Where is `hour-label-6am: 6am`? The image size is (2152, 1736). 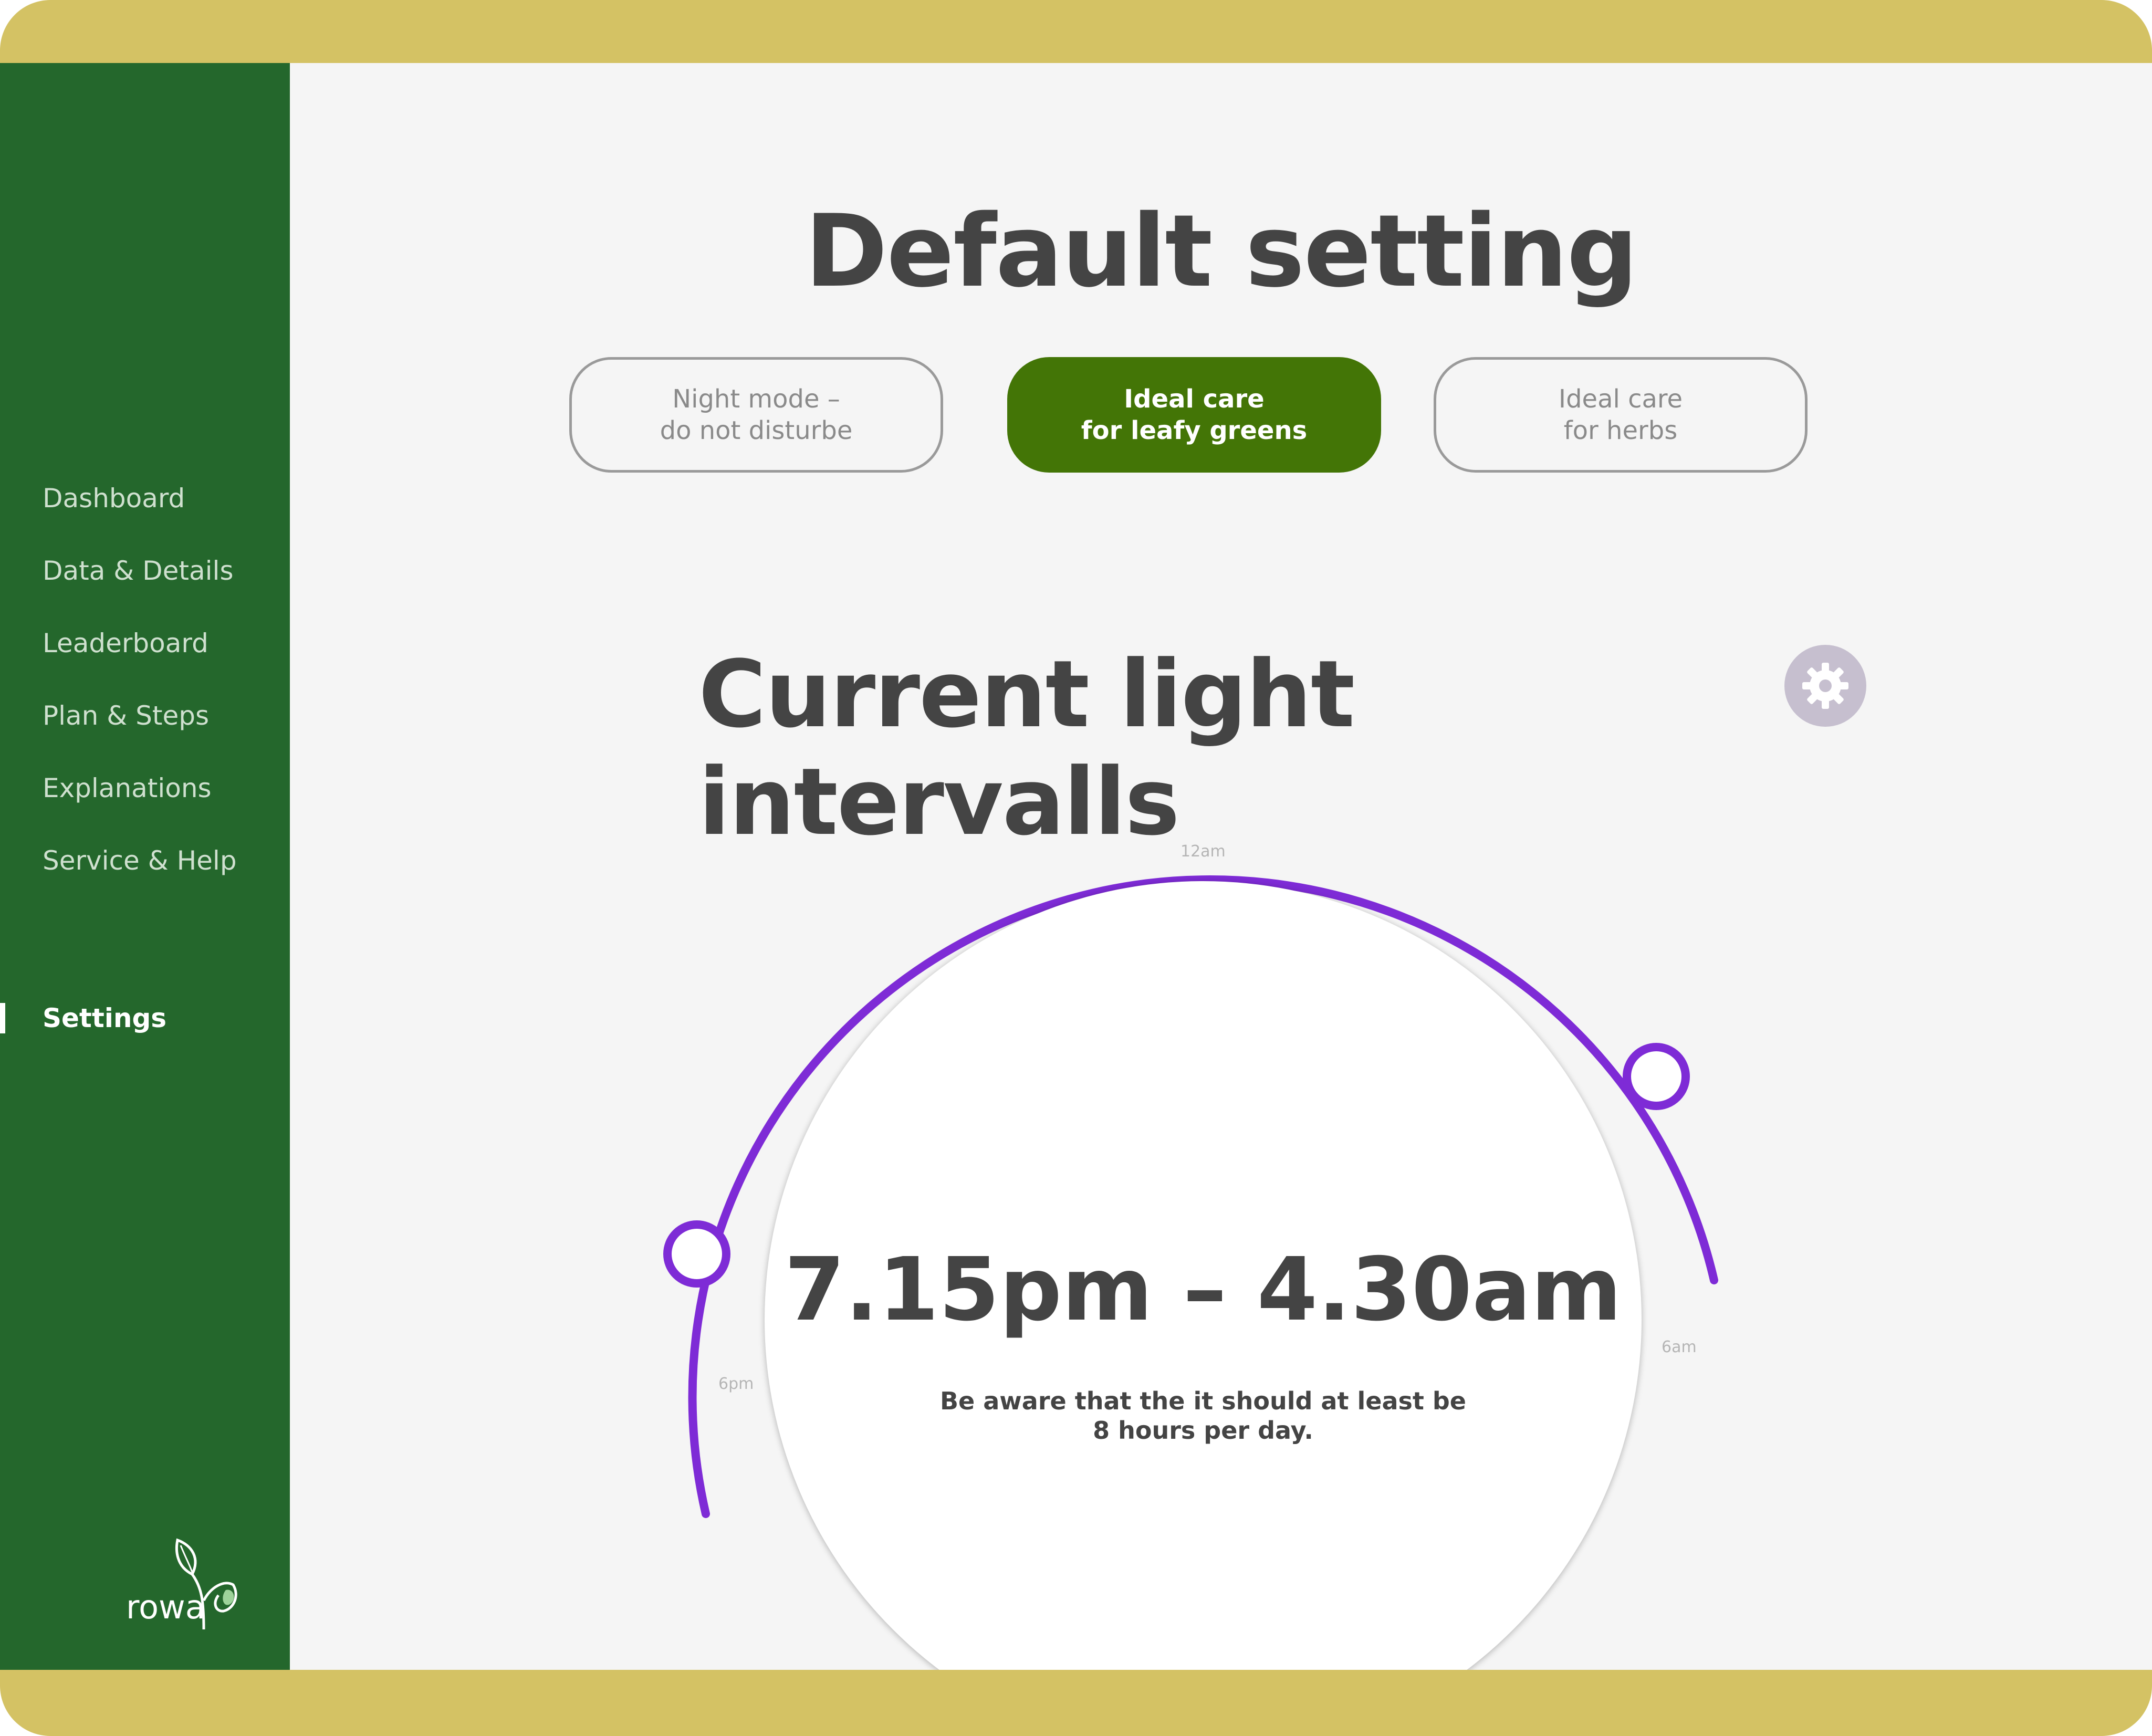 hour-label-6am: 6am is located at coordinates (1680, 1347).